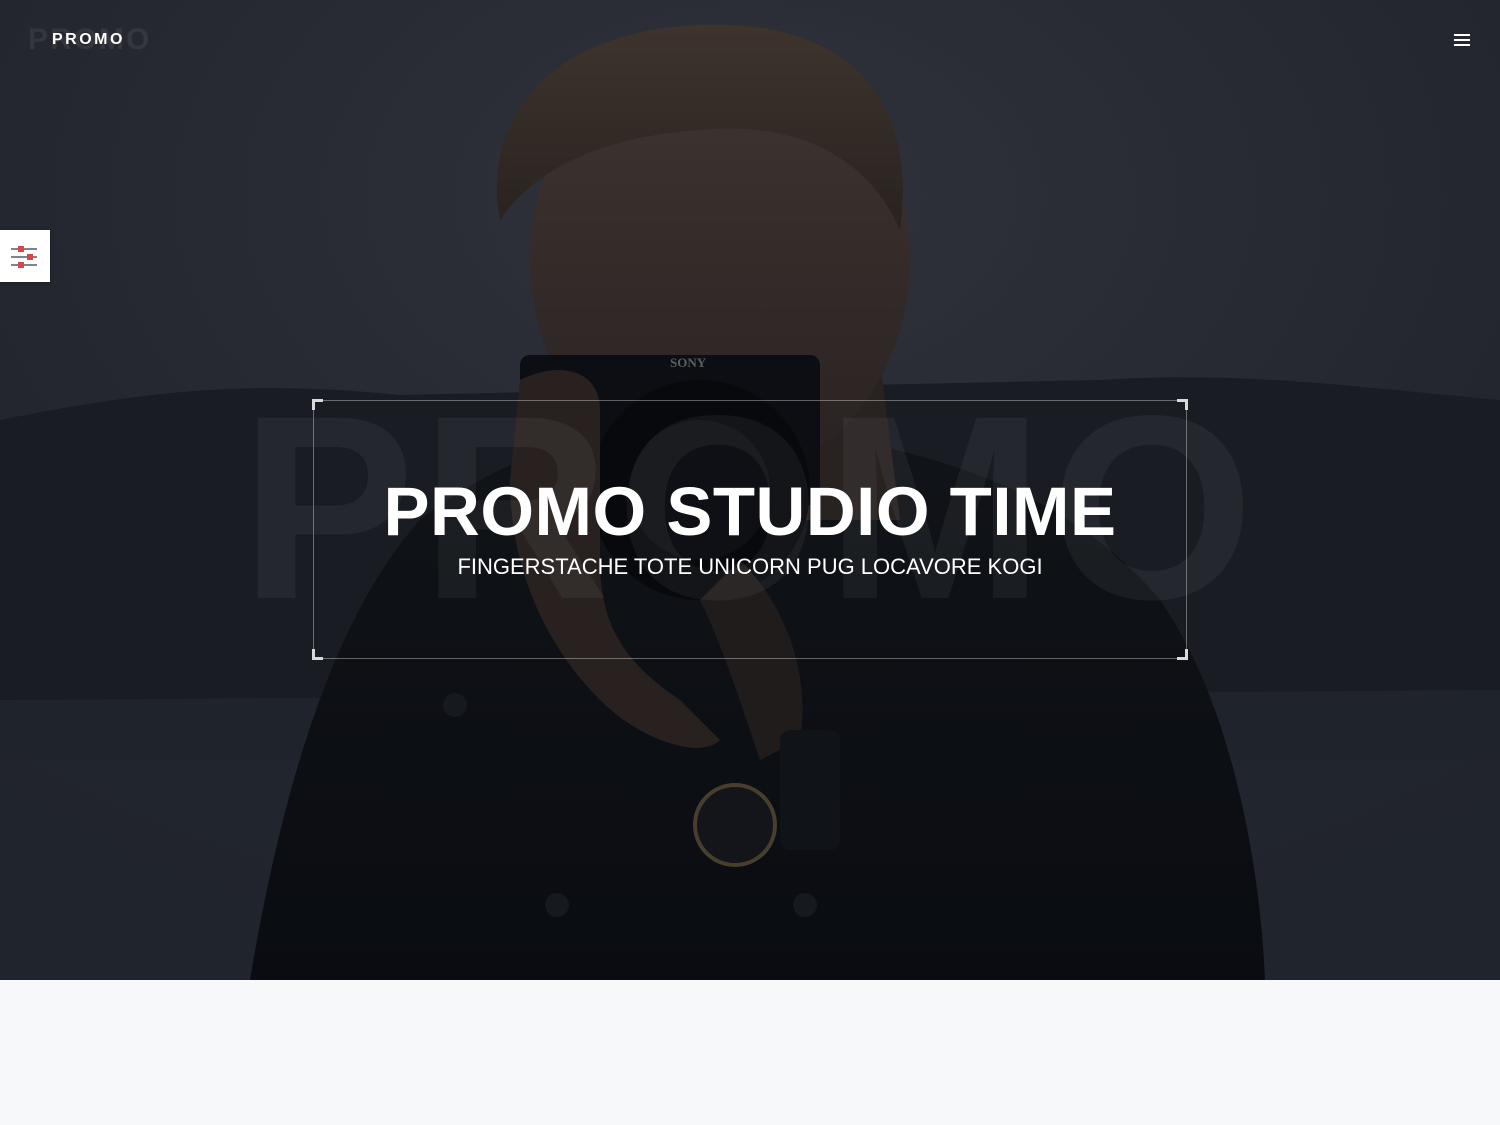 The image size is (1500, 1125). What do you see at coordinates (750, 511) in the screenshot?
I see `hero-title: PROMO STUDIO TIME` at bounding box center [750, 511].